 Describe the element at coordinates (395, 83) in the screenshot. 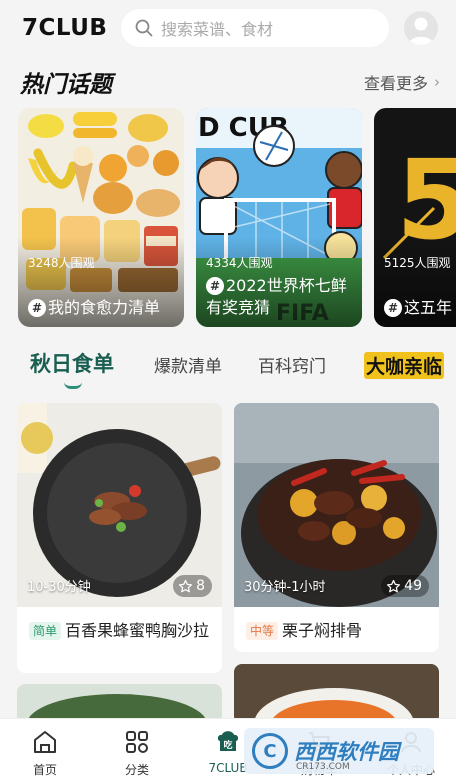

I see `see-more-label: 查看更多` at that location.